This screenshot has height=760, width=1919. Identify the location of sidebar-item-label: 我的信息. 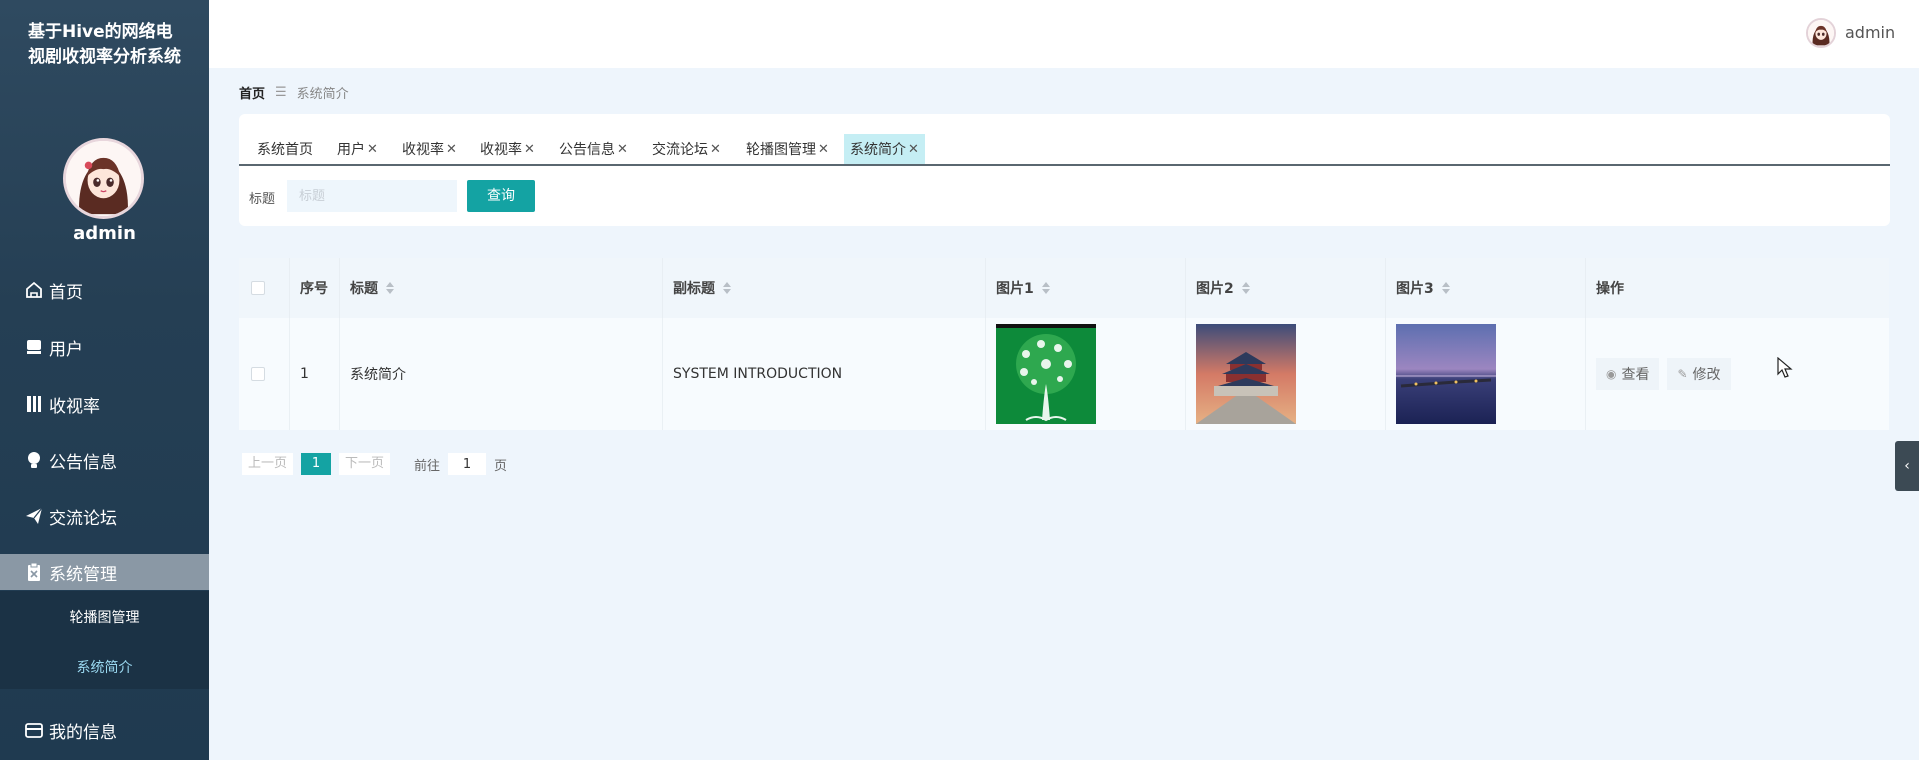
(83, 732).